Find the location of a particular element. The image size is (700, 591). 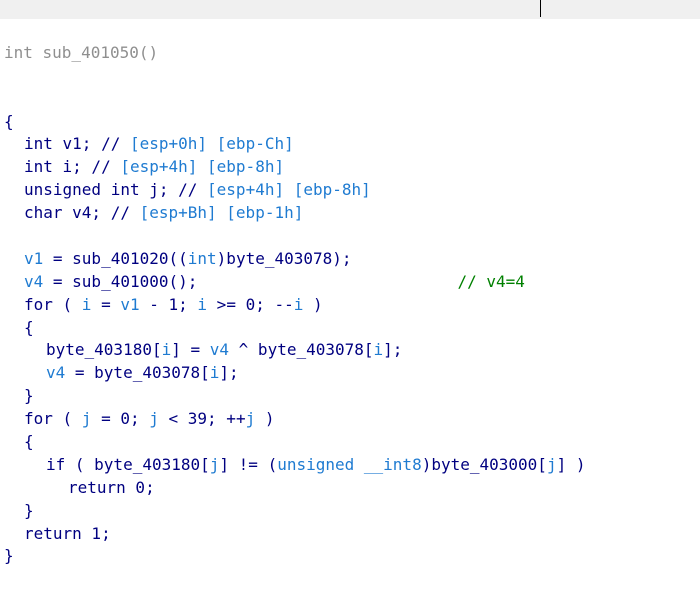

code-identifier: unsigned __int8 is located at coordinates (349, 464).